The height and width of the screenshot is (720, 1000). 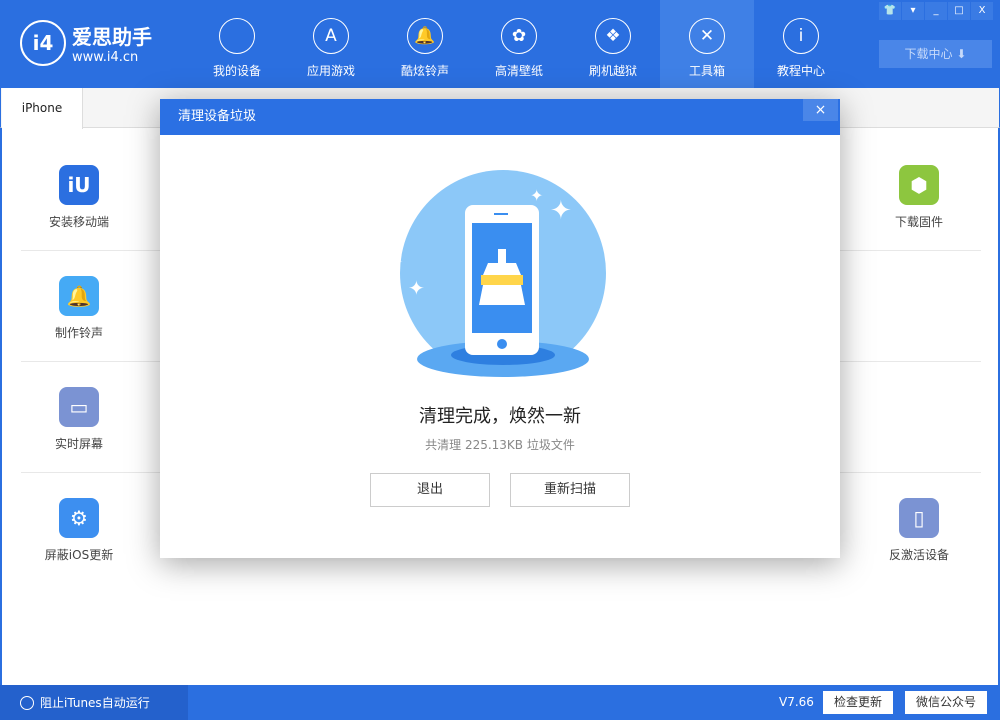 I want to click on tool-label: 下载固件, so click(x=918, y=222).